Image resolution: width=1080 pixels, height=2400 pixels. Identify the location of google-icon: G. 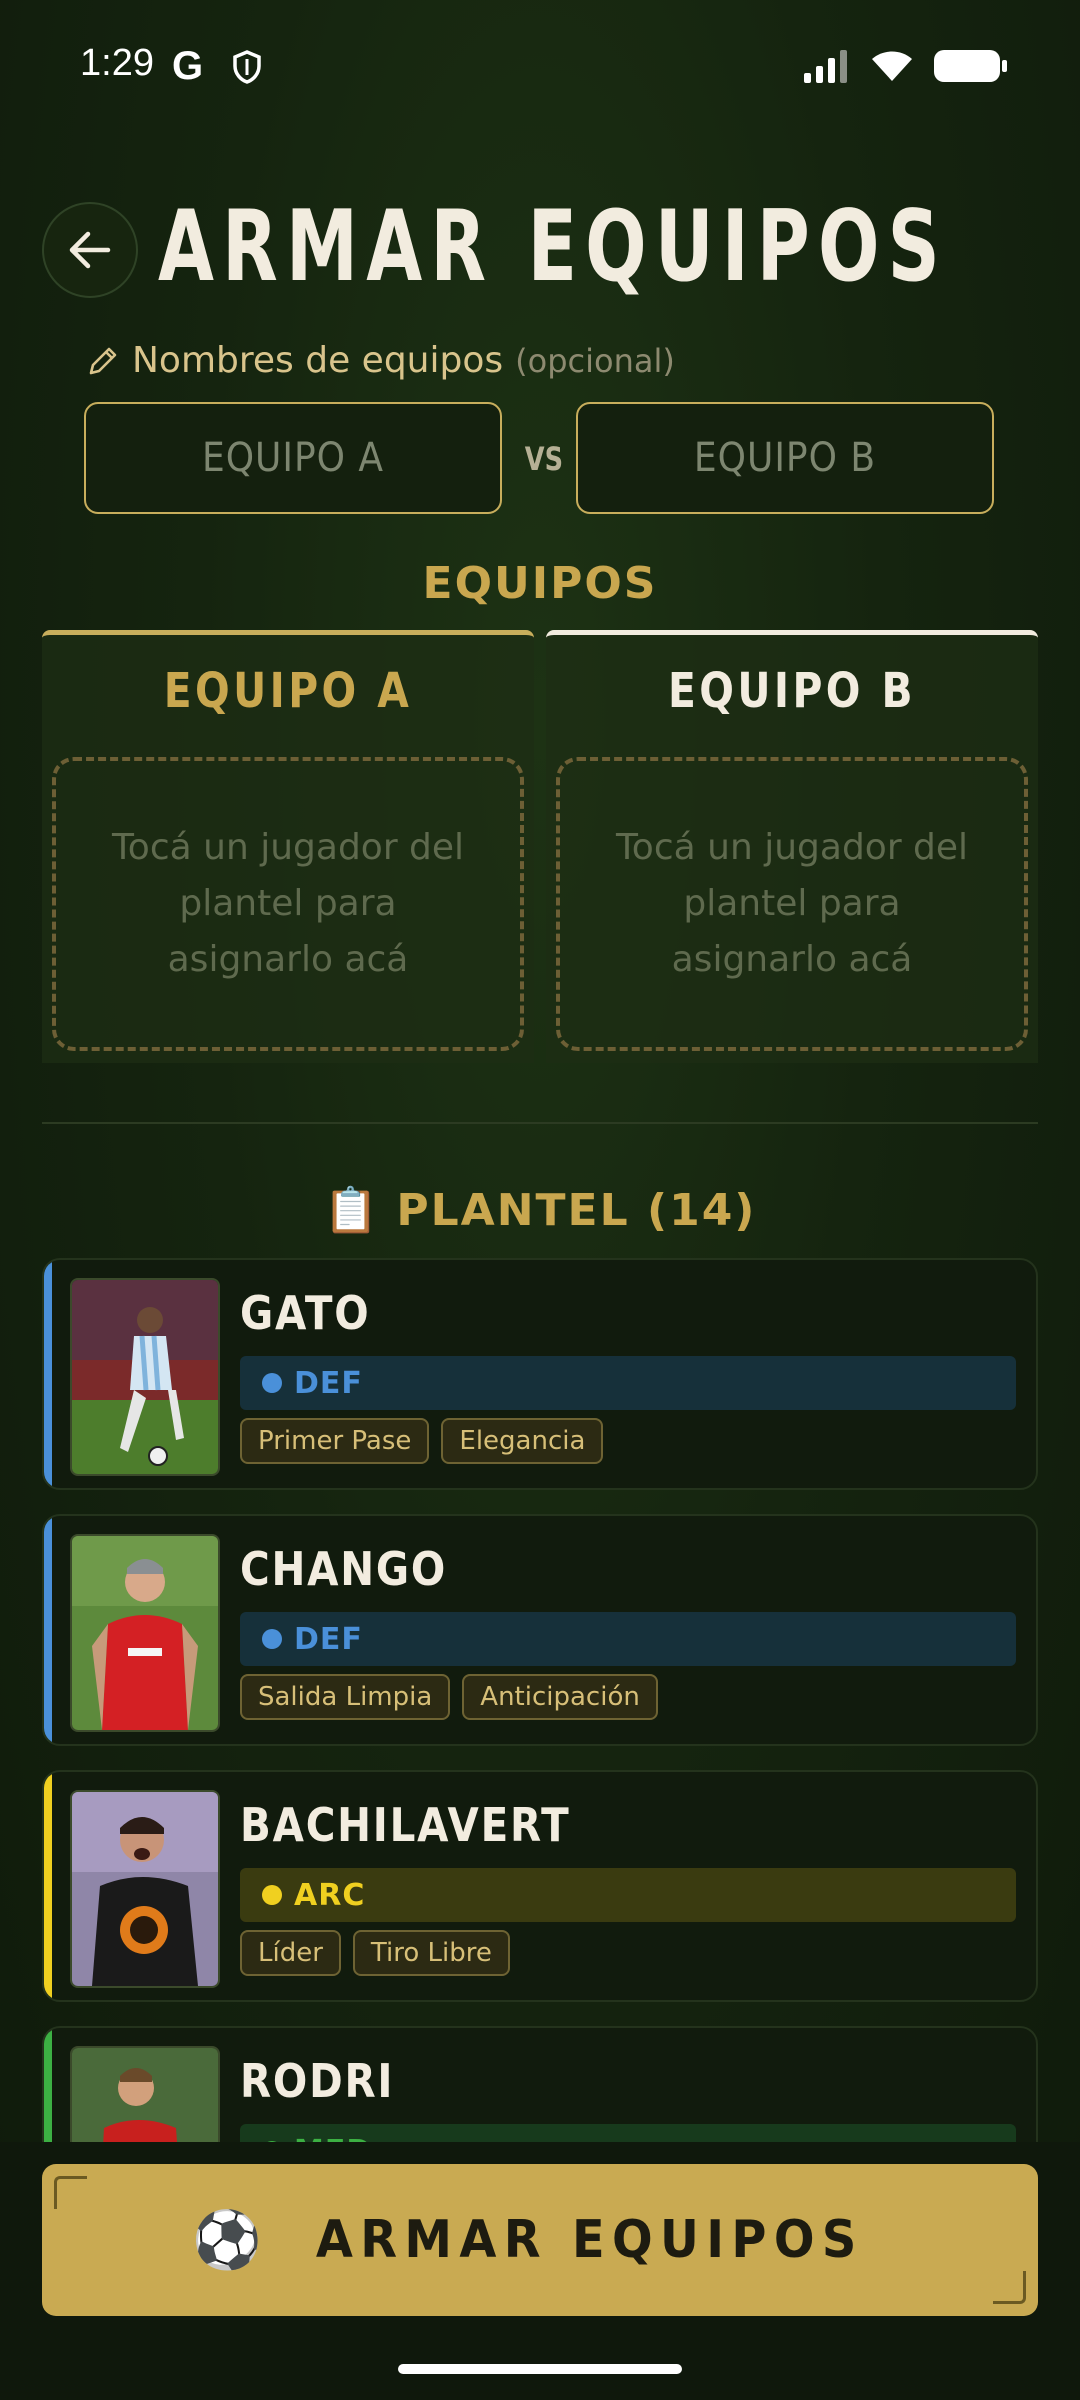
(188, 66).